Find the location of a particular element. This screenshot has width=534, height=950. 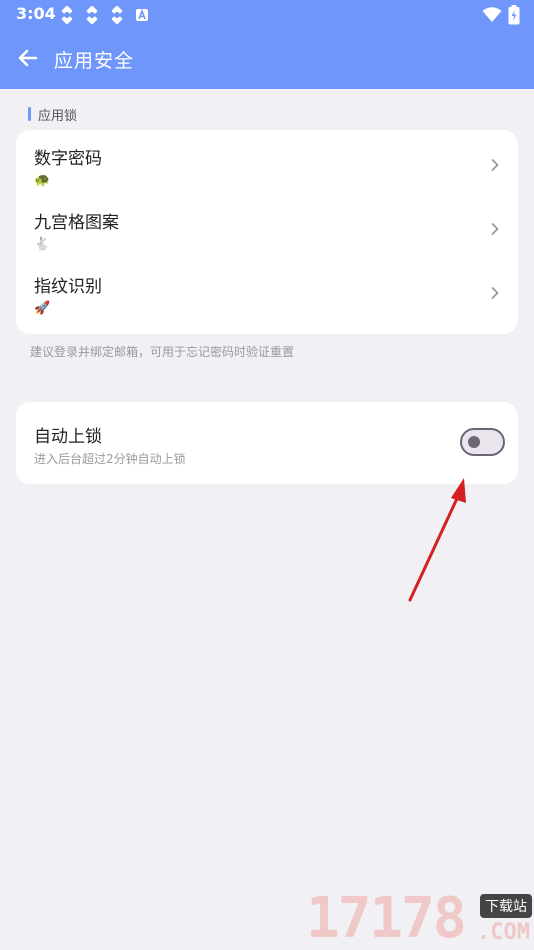

watermark-tag: 下载站 is located at coordinates (506, 906).